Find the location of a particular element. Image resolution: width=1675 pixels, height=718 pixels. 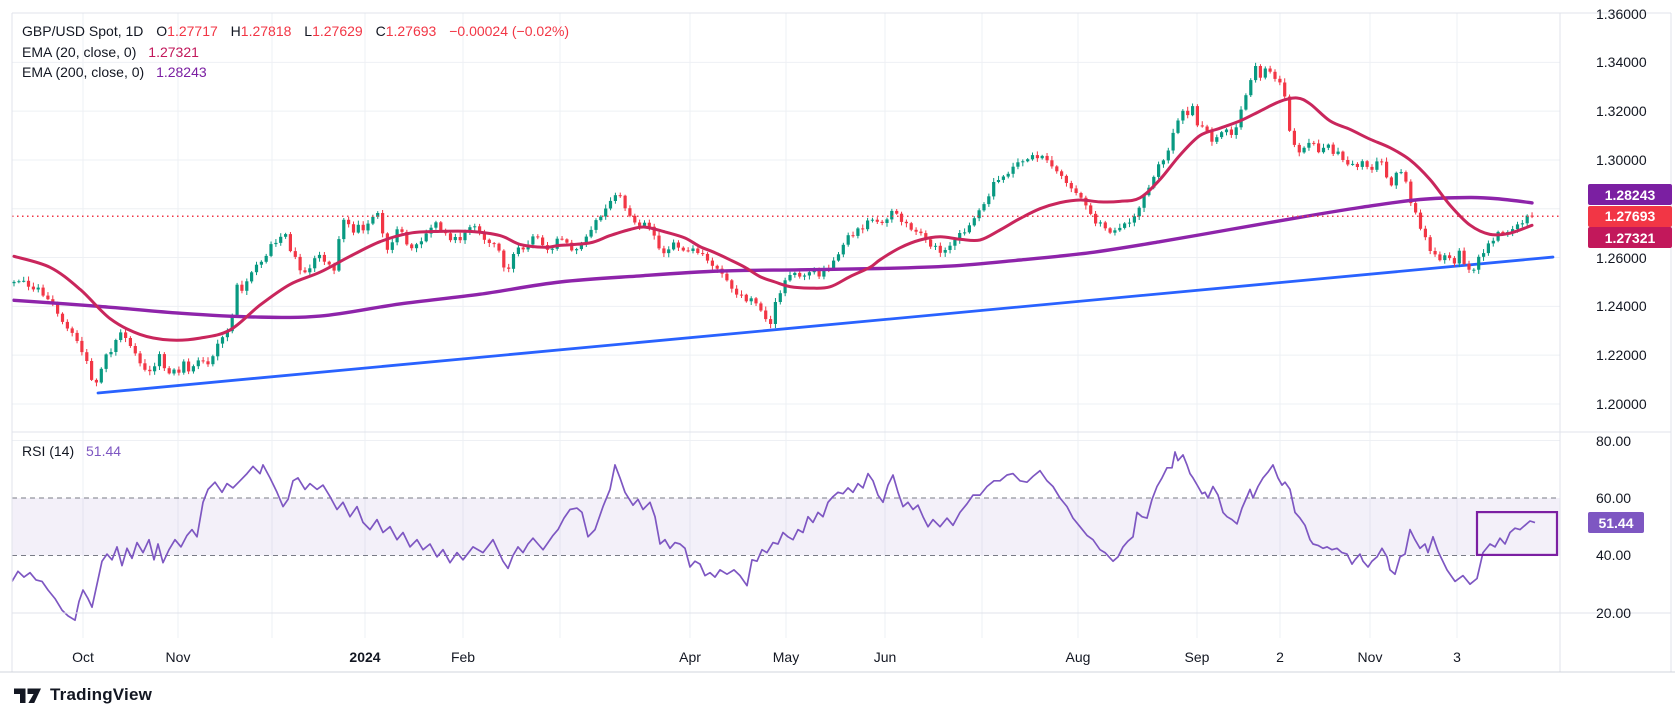

low-label: L is located at coordinates (308, 31).